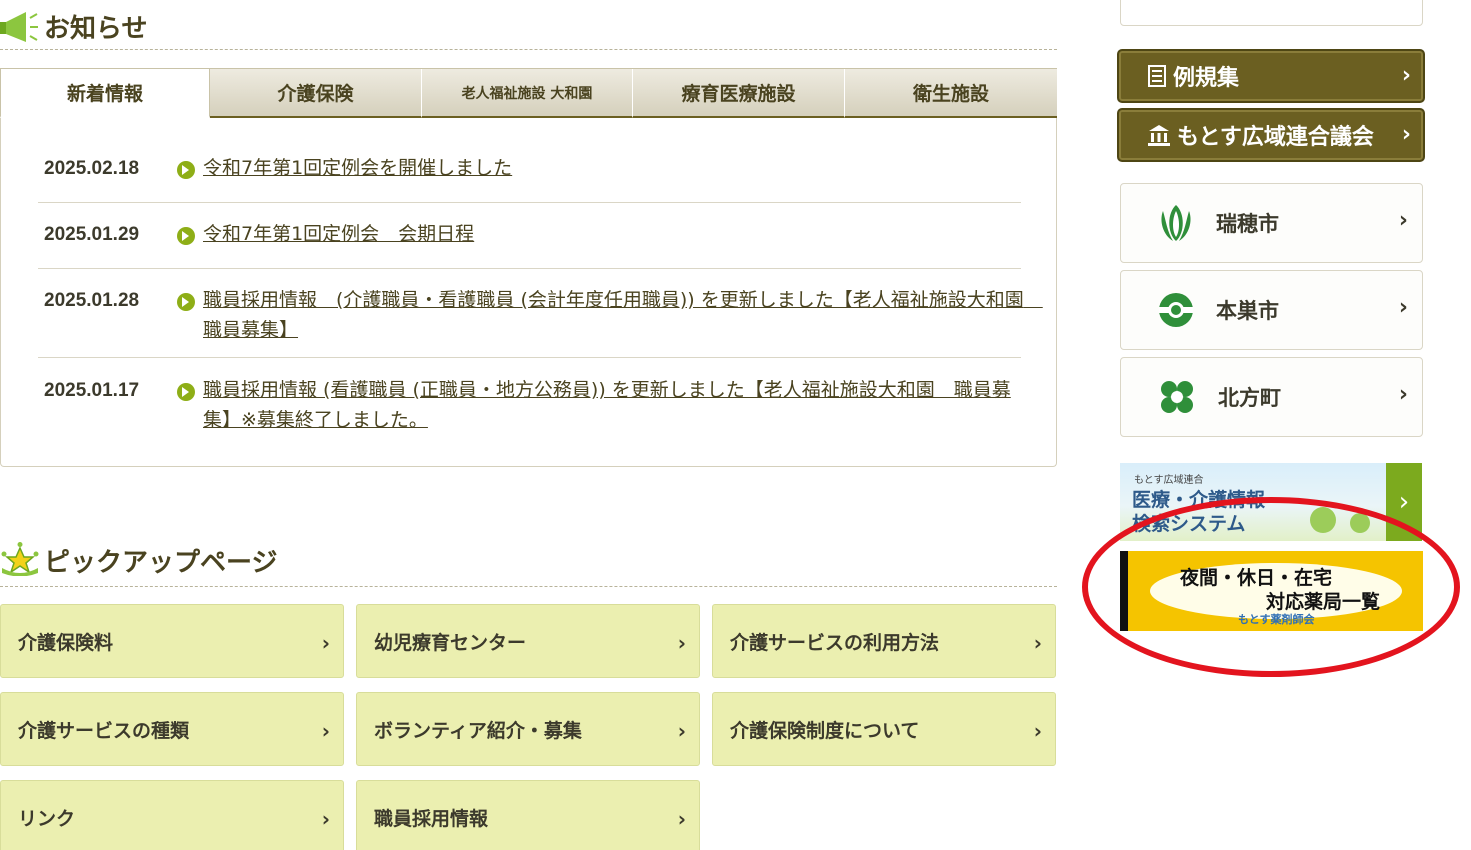 The height and width of the screenshot is (850, 1471). Describe the element at coordinates (739, 93) in the screenshot. I see `tab-rehab-medical: 療育医療施設` at that location.